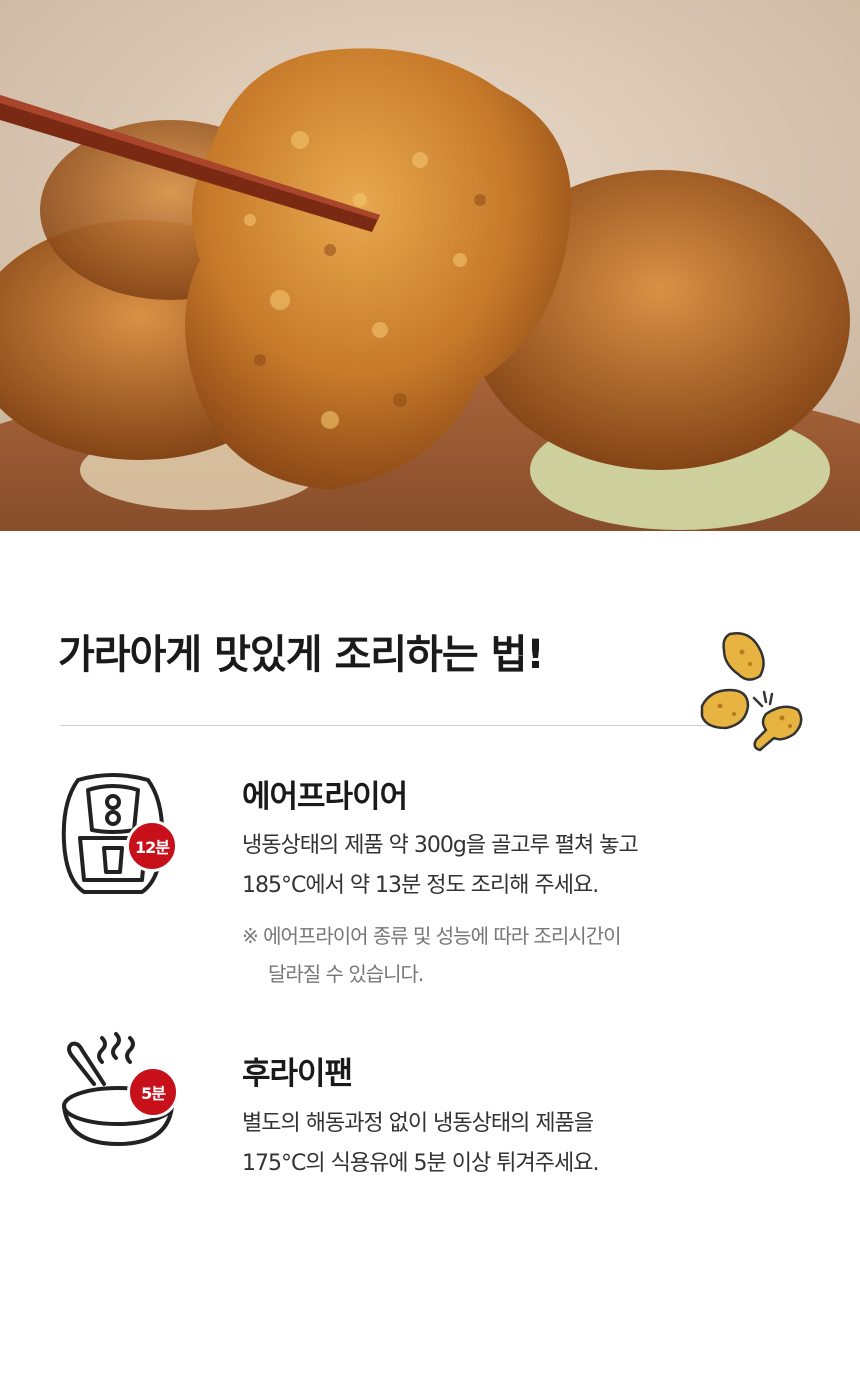 This screenshot has height=1379, width=860. Describe the element at coordinates (390, 725) in the screenshot. I see `divider` at that location.